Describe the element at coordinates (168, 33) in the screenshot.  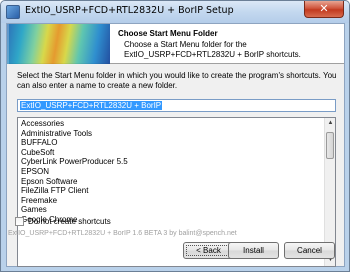
I see `page-title: Choose Start Menu Folder` at that location.